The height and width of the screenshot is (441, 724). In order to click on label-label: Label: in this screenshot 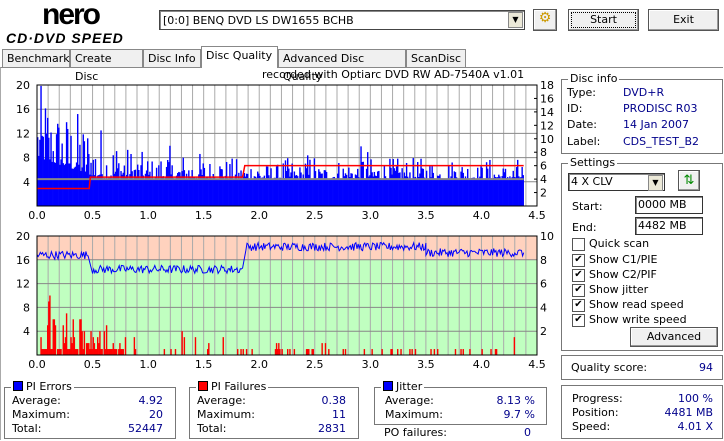, I will do `click(584, 141)`.